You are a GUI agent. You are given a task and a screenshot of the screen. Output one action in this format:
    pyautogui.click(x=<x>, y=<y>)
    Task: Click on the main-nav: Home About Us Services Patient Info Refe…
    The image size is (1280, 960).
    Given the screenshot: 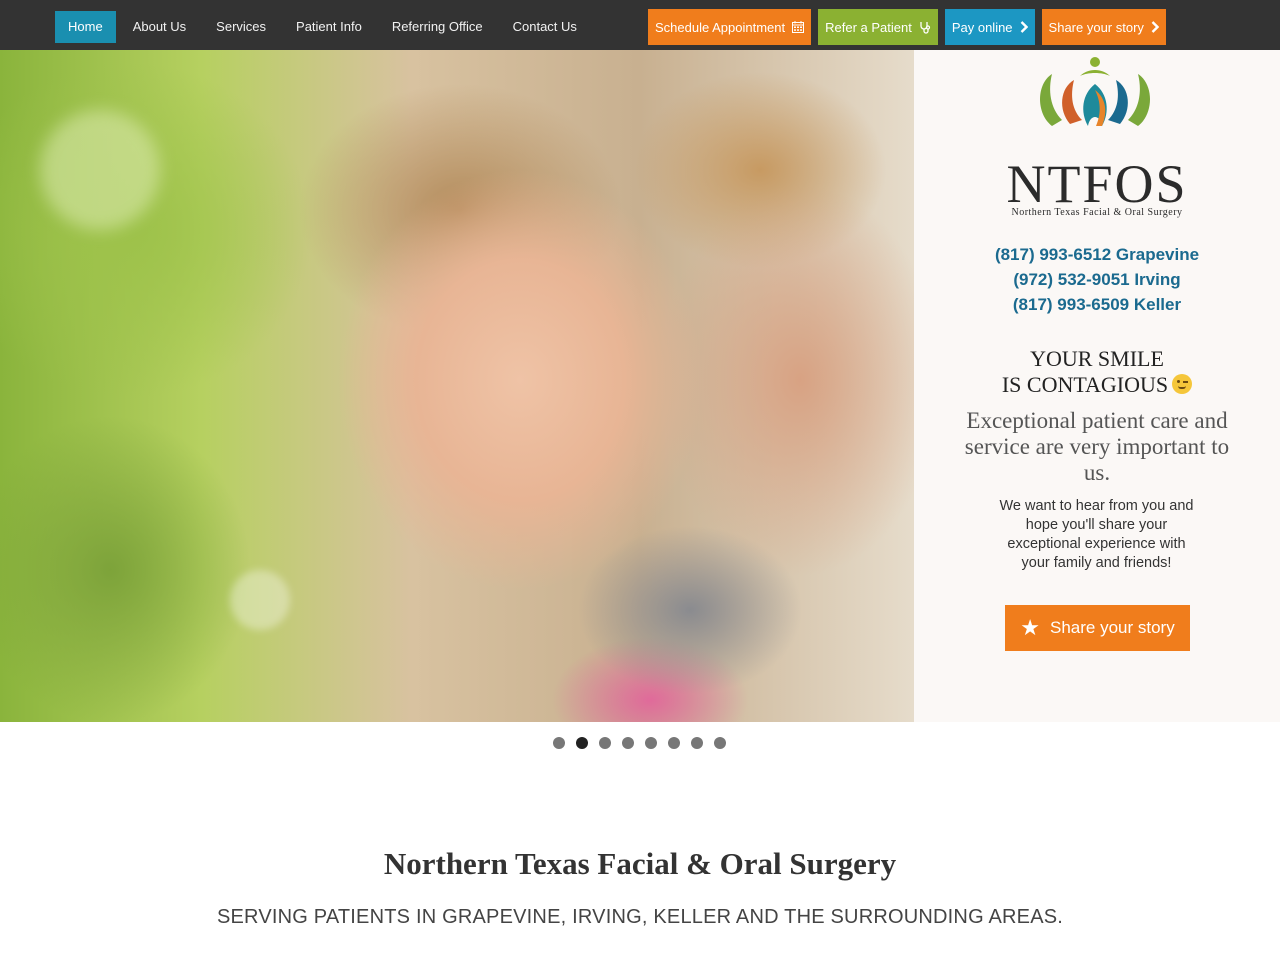 What is the action you would take?
    pyautogui.click(x=323, y=27)
    